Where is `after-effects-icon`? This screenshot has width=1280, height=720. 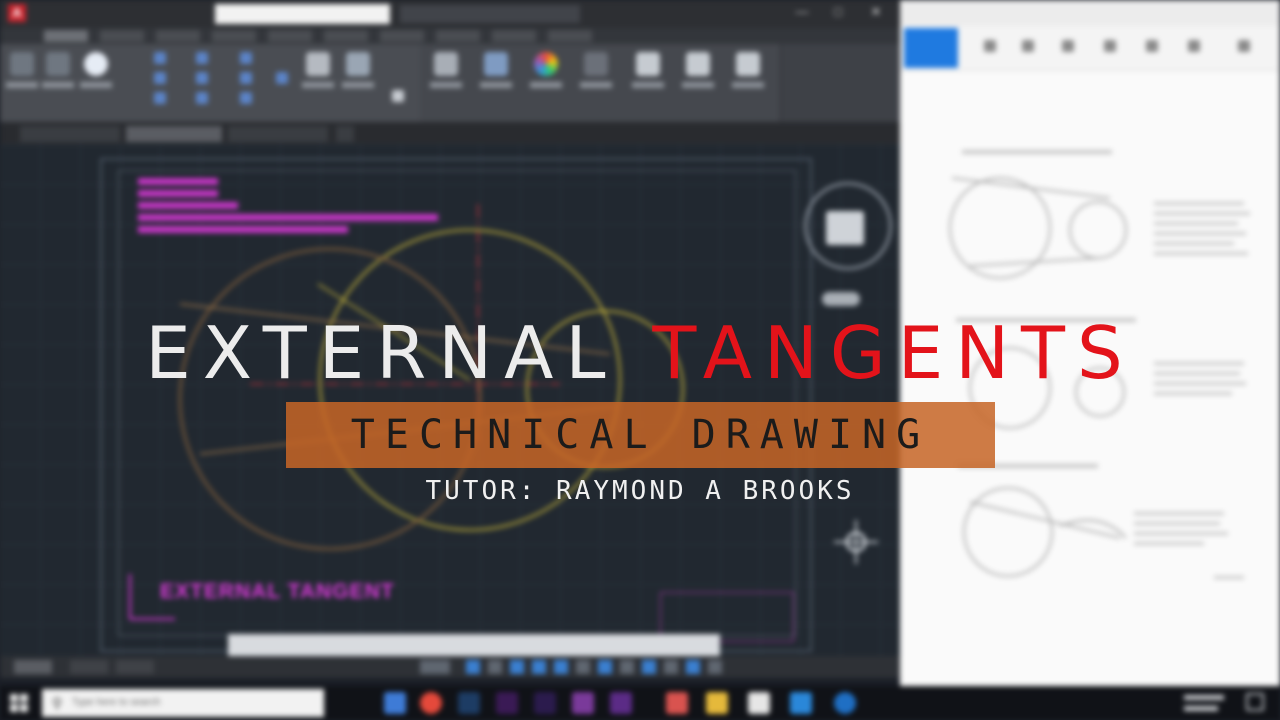
after-effects-icon is located at coordinates (545, 703).